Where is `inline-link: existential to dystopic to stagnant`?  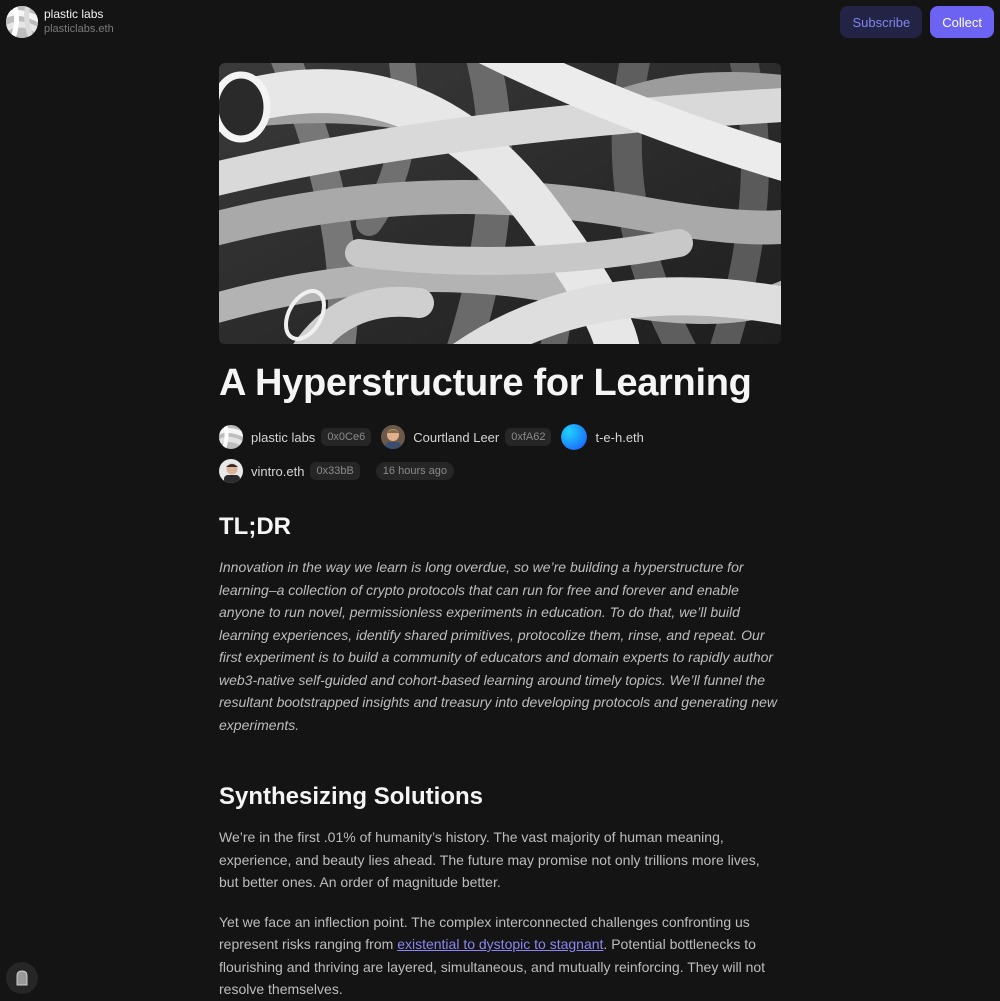
inline-link: existential to dystopic to stagnant is located at coordinates (500, 944).